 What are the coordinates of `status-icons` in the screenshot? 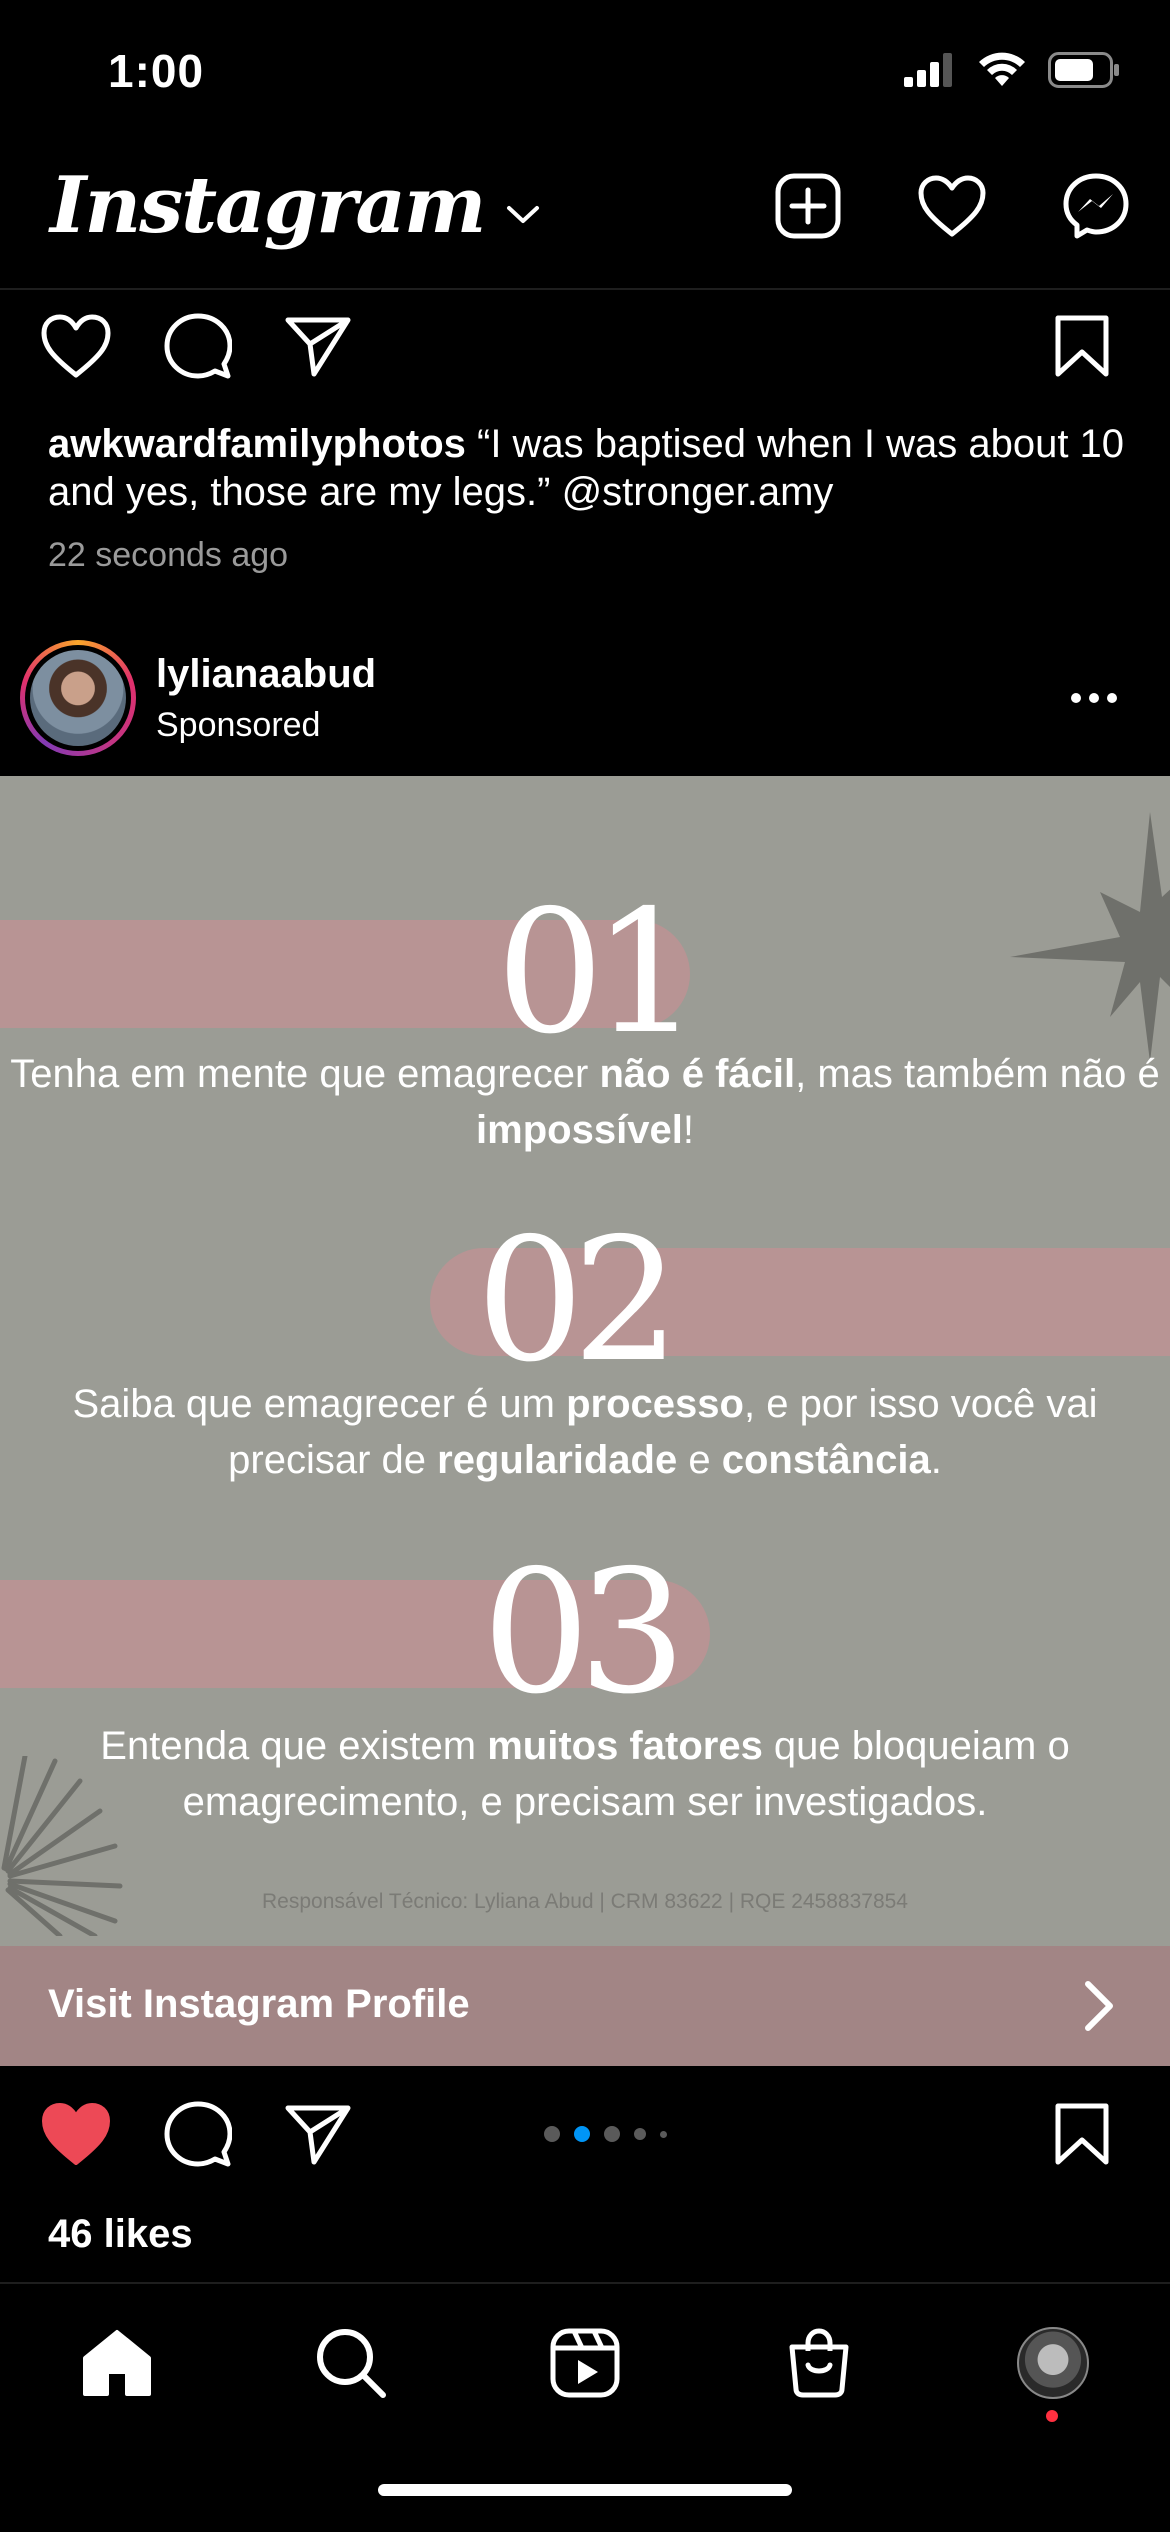 It's located at (1012, 70).